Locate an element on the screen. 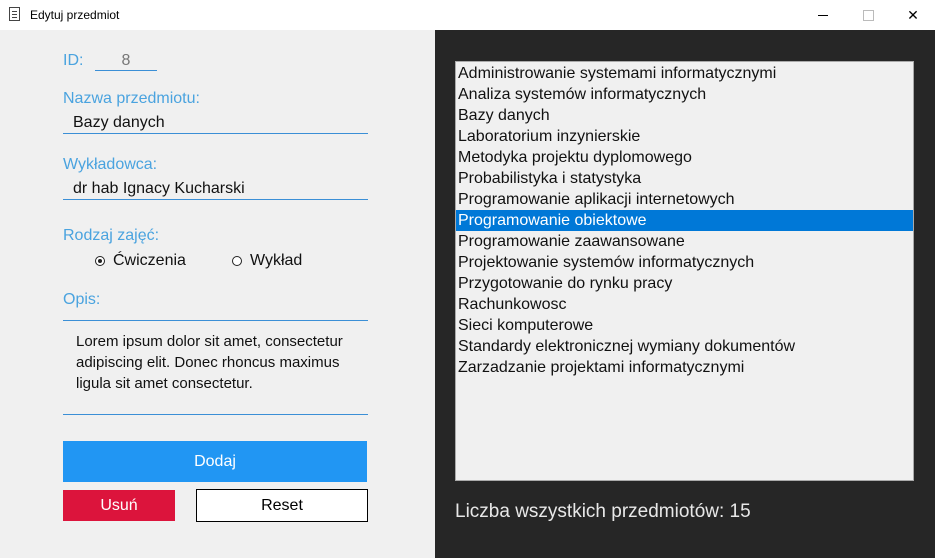 This screenshot has width=935, height=558. reset-button: Reset is located at coordinates (282, 505).